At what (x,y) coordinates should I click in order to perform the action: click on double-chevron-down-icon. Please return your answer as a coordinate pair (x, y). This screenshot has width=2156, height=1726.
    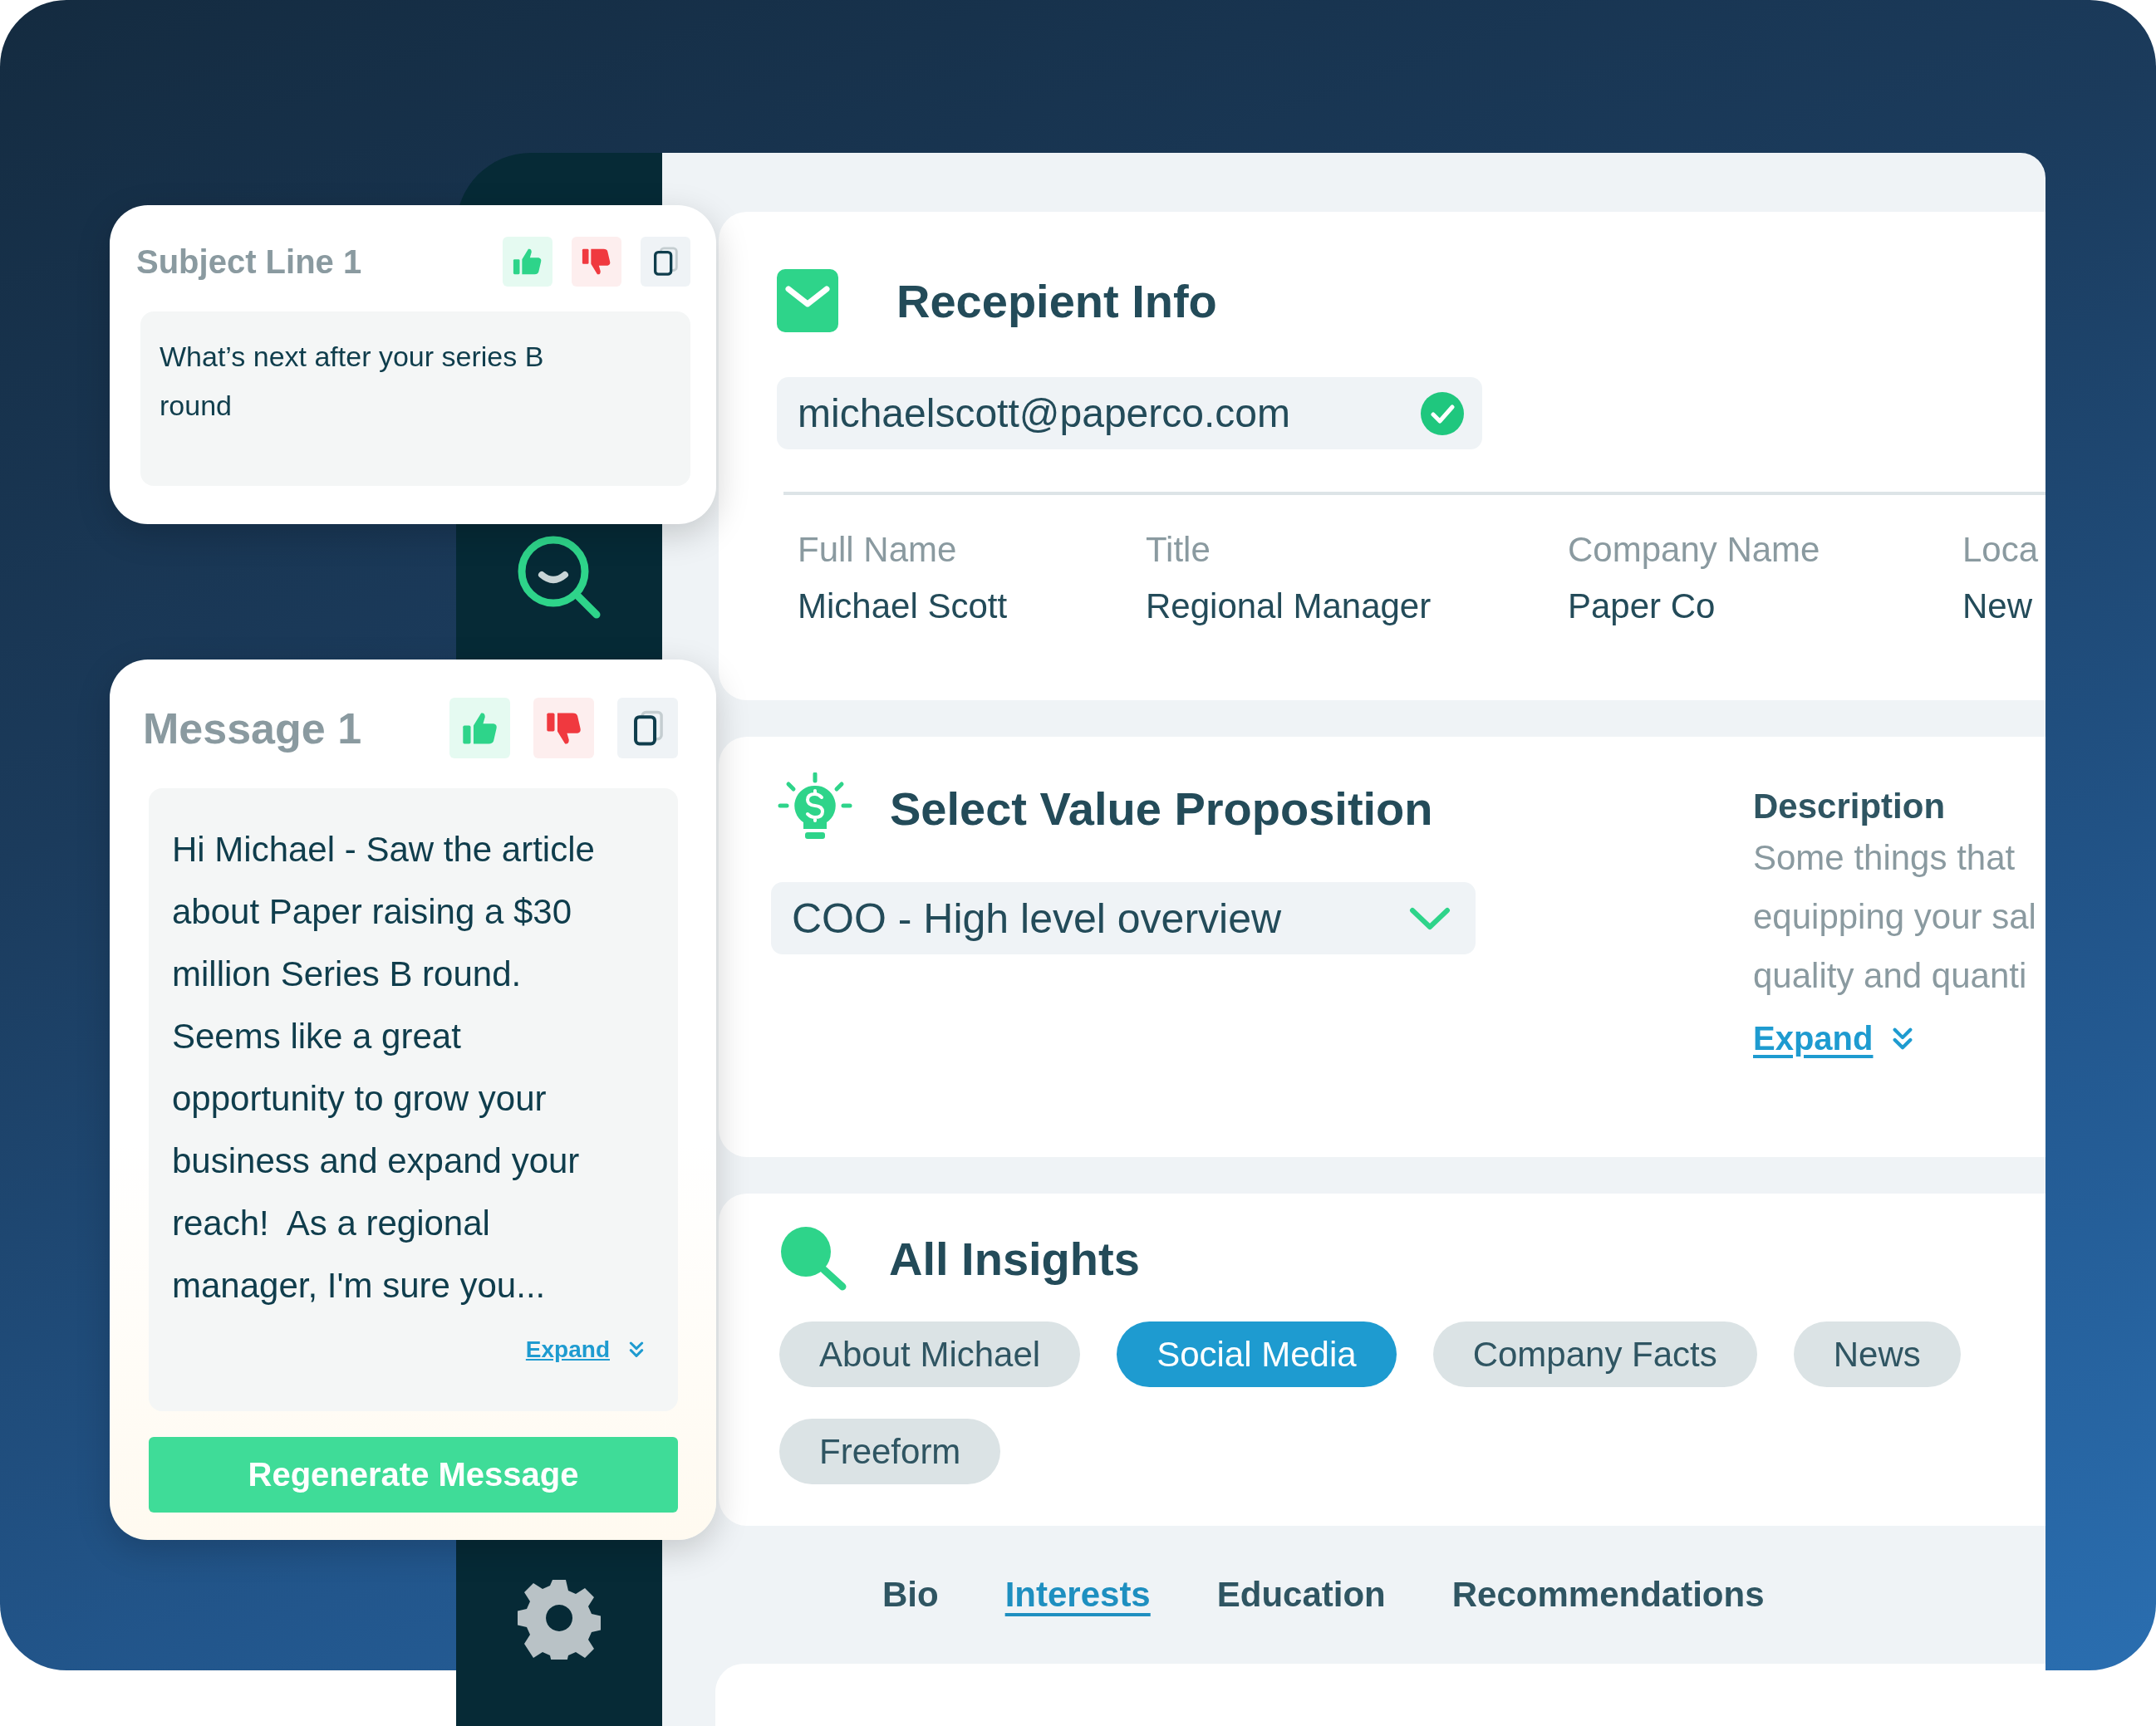
    Looking at the image, I should click on (636, 1350).